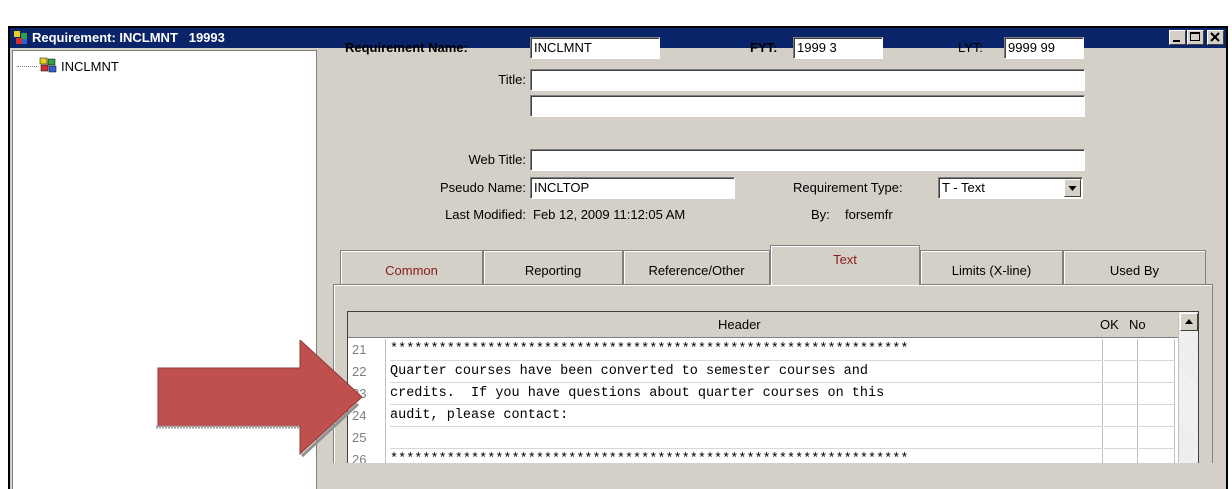 Image resolution: width=1232 pixels, height=489 pixels. Describe the element at coordinates (497, 159) in the screenshot. I see `web-title-label: Web Title:` at that location.